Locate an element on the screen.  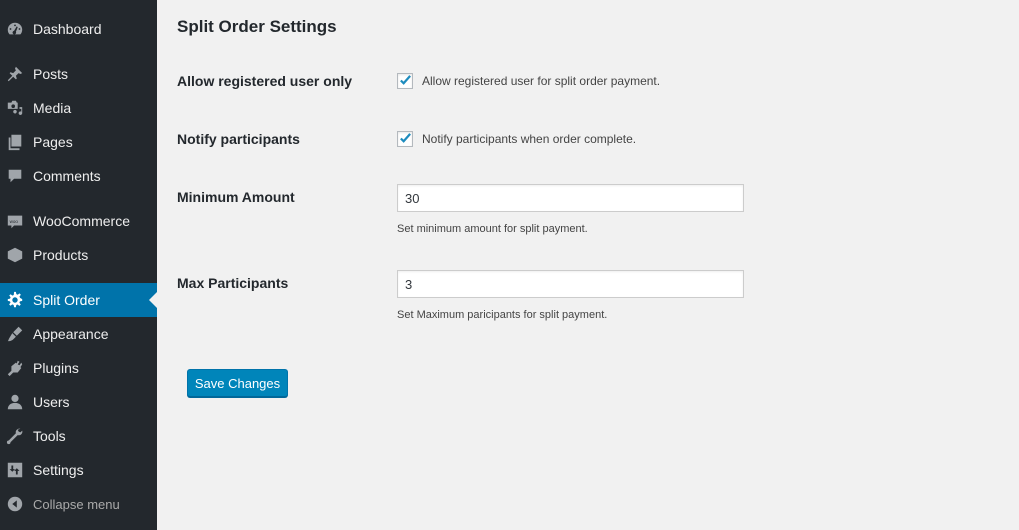
user-icon is located at coordinates (15, 402).